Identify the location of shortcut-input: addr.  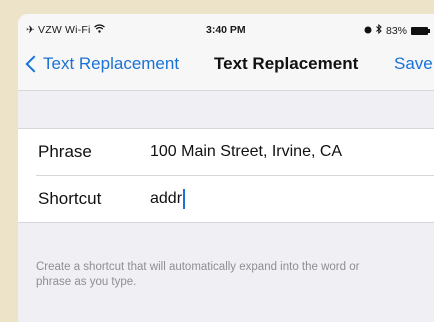
(168, 199).